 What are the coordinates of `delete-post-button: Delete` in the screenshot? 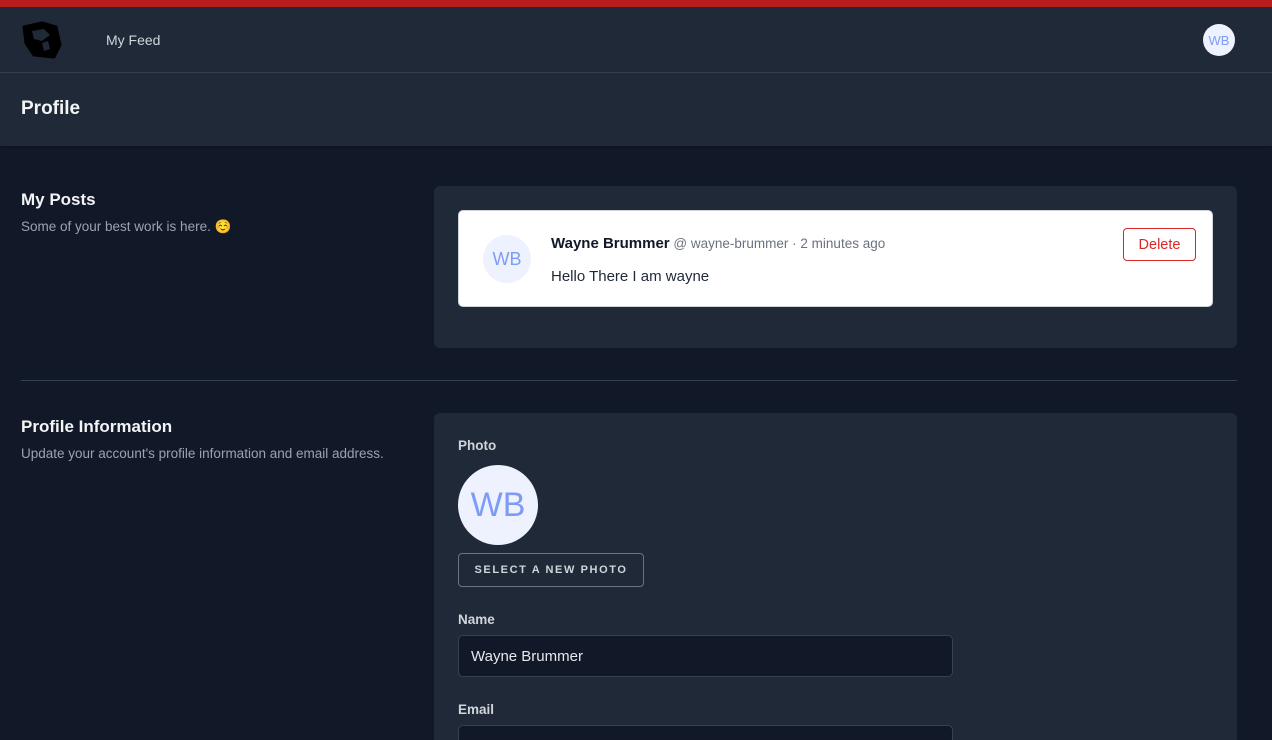 It's located at (1159, 244).